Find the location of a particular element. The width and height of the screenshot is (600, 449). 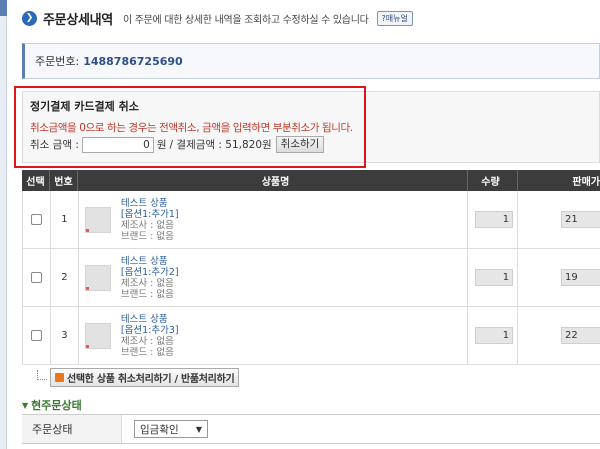

tree-connector is located at coordinates (42, 374).